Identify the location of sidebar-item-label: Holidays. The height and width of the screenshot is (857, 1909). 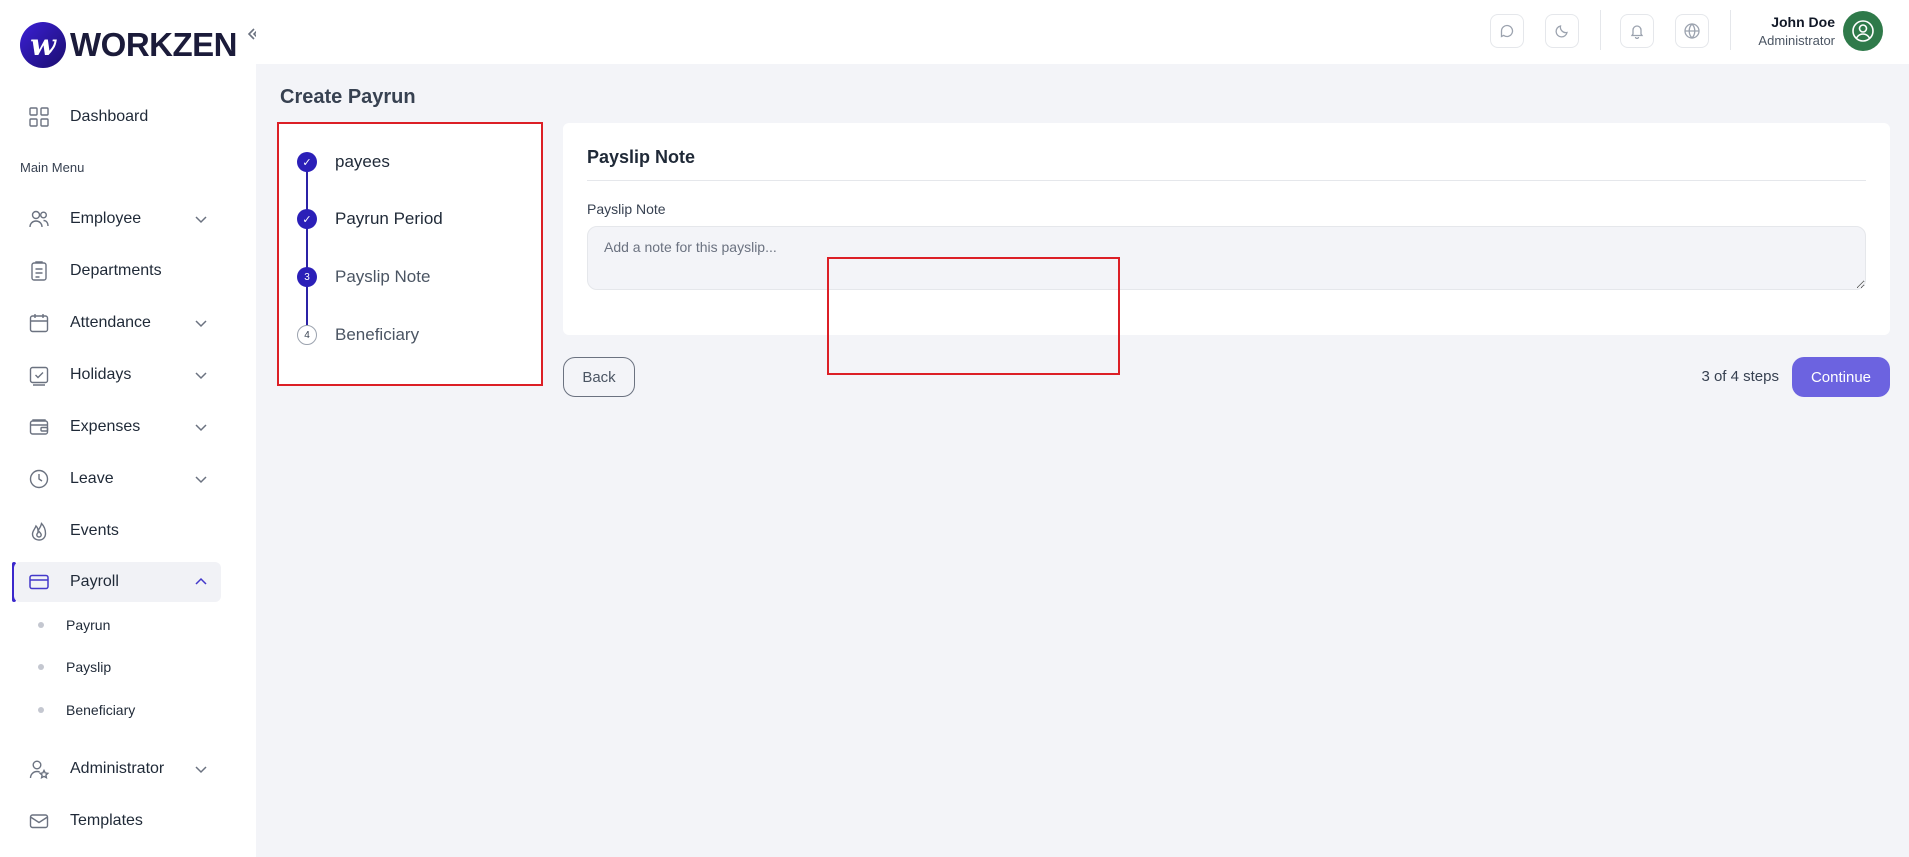
(101, 374).